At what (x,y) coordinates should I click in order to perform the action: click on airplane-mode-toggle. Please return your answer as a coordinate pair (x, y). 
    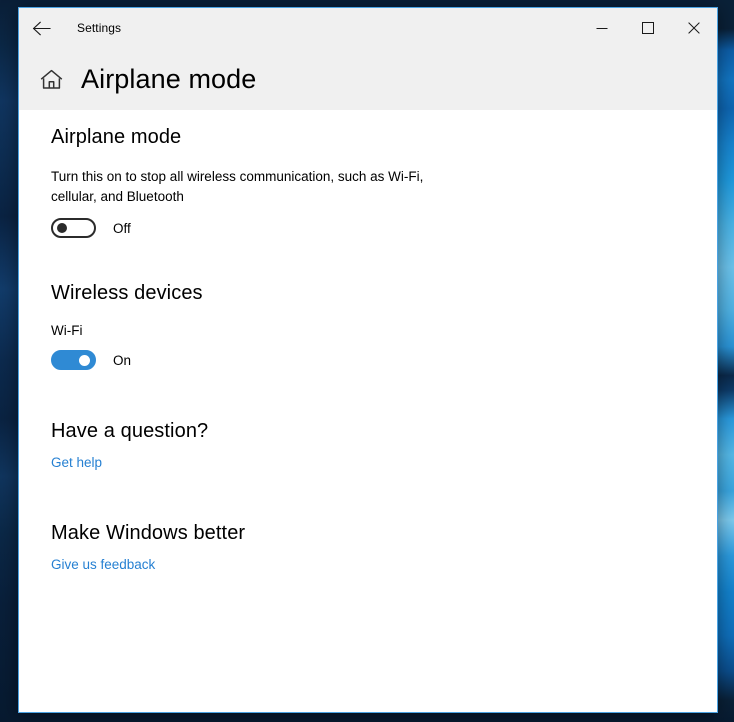
    Looking at the image, I should click on (73, 228).